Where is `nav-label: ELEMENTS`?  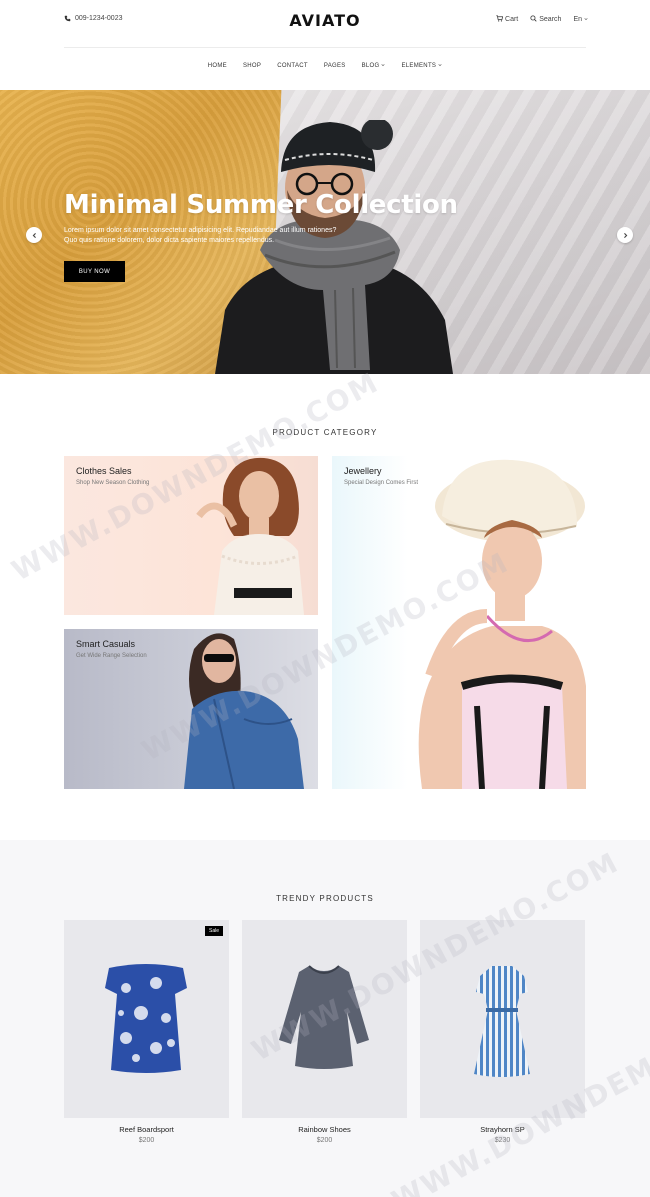
nav-label: ELEMENTS is located at coordinates (419, 66).